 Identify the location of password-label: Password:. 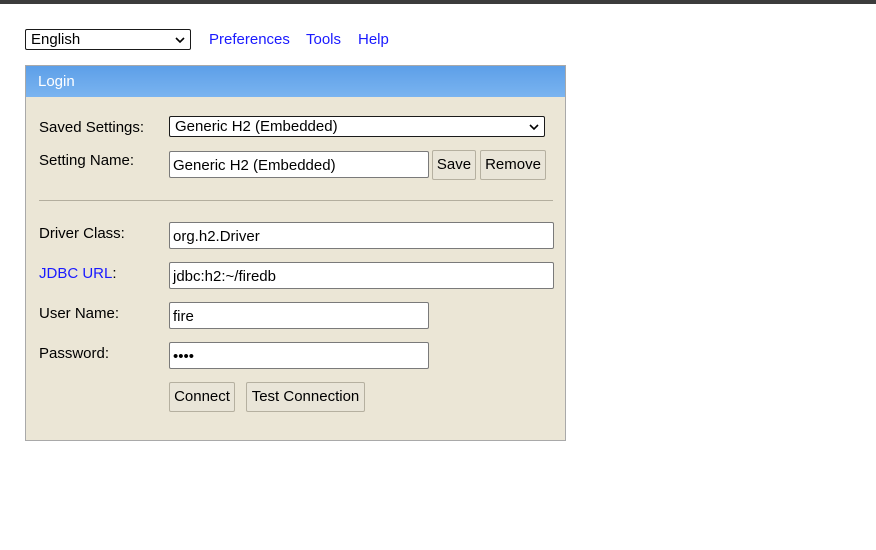
(74, 353).